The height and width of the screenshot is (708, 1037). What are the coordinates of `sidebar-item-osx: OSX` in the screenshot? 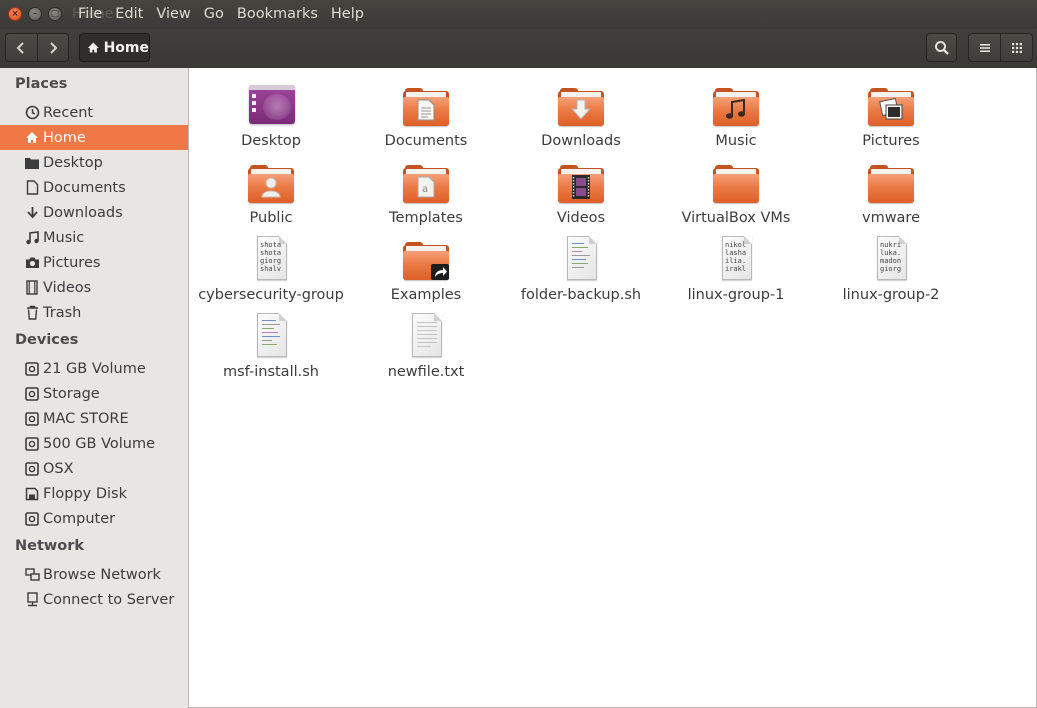 It's located at (94, 468).